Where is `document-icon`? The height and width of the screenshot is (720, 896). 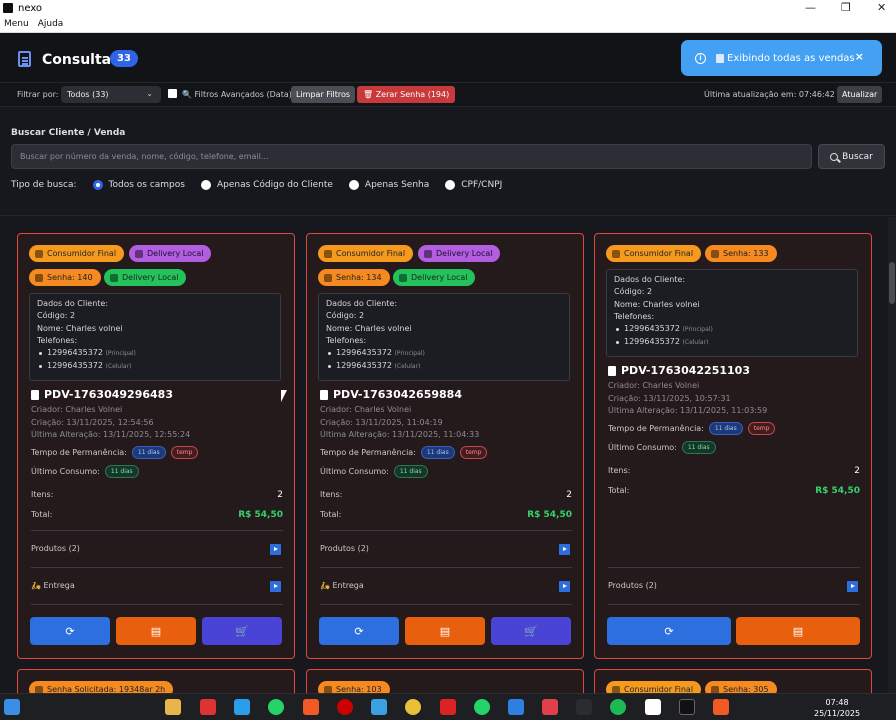
document-icon is located at coordinates (24, 59).